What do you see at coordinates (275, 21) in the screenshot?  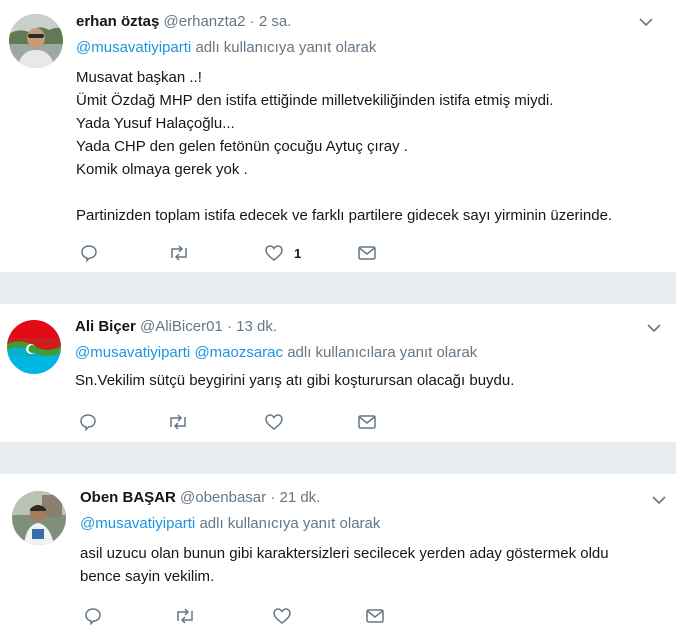 I see `timestamp: 2 sa.` at bounding box center [275, 21].